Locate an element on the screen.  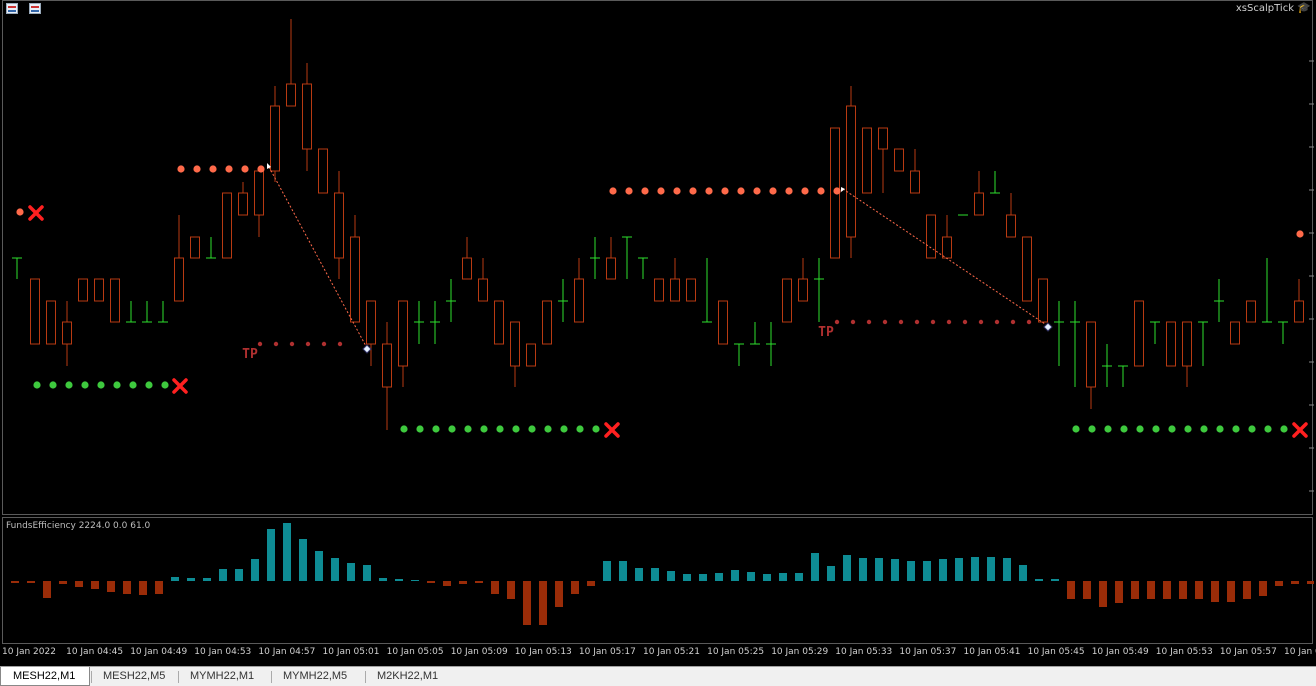
time-label: 10 Jan 05:21 is located at coordinates (671, 652).